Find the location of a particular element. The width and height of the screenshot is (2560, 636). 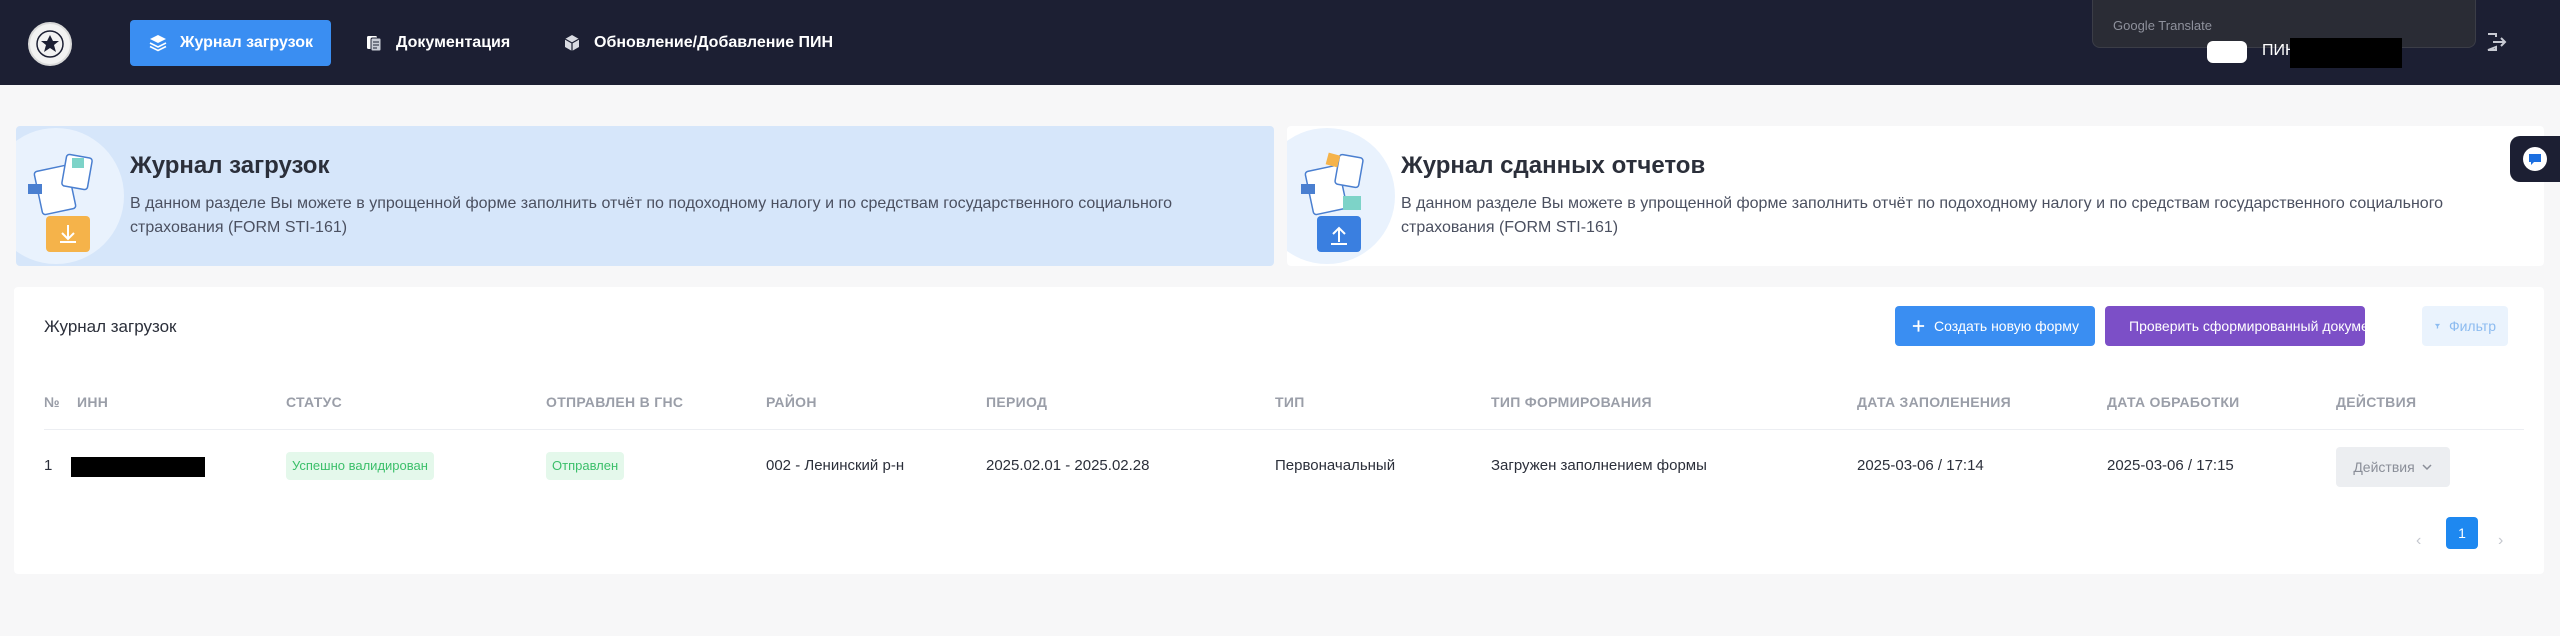

documents-icon is located at coordinates (374, 44).